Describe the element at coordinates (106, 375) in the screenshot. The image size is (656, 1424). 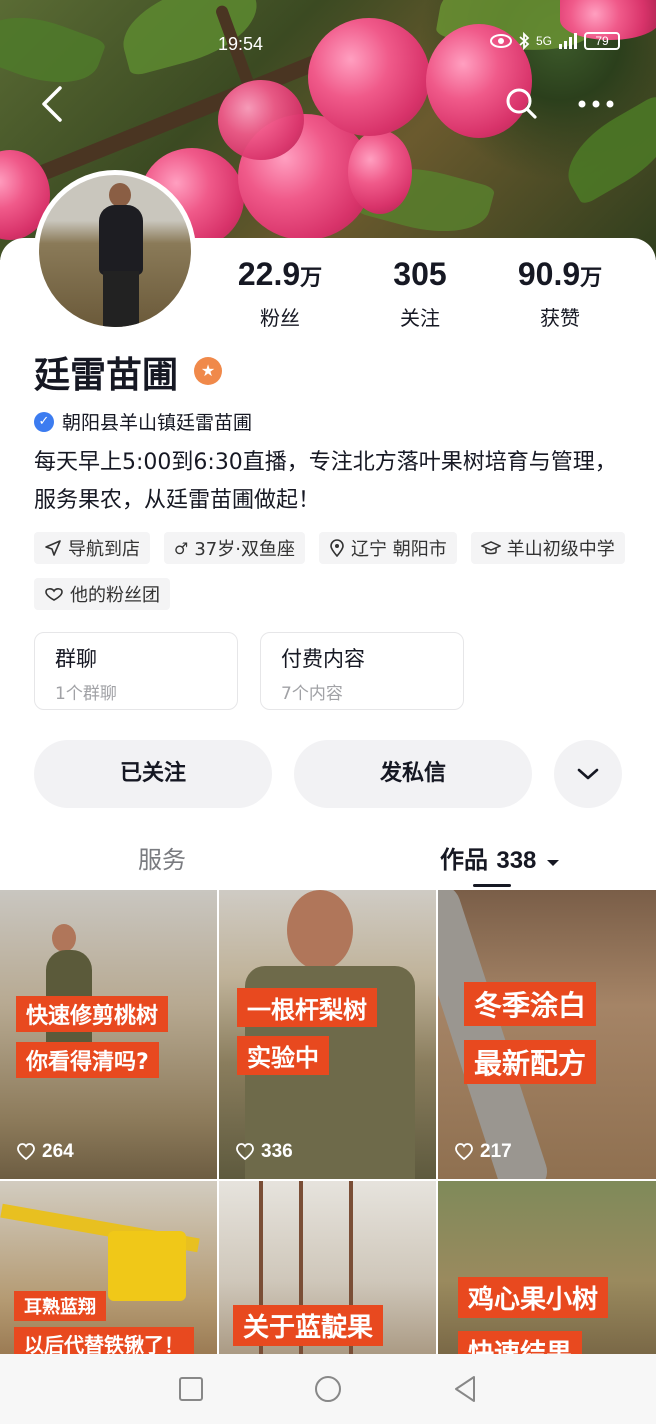
I see `profile-name: 廷雷苗圃` at that location.